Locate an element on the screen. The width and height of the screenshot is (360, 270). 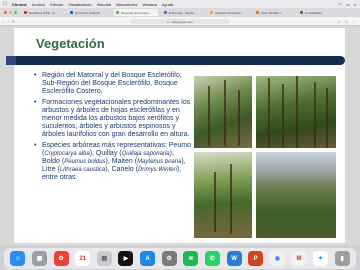
menu-item-visualizacion: Visualización is located at coordinates (79, 4).